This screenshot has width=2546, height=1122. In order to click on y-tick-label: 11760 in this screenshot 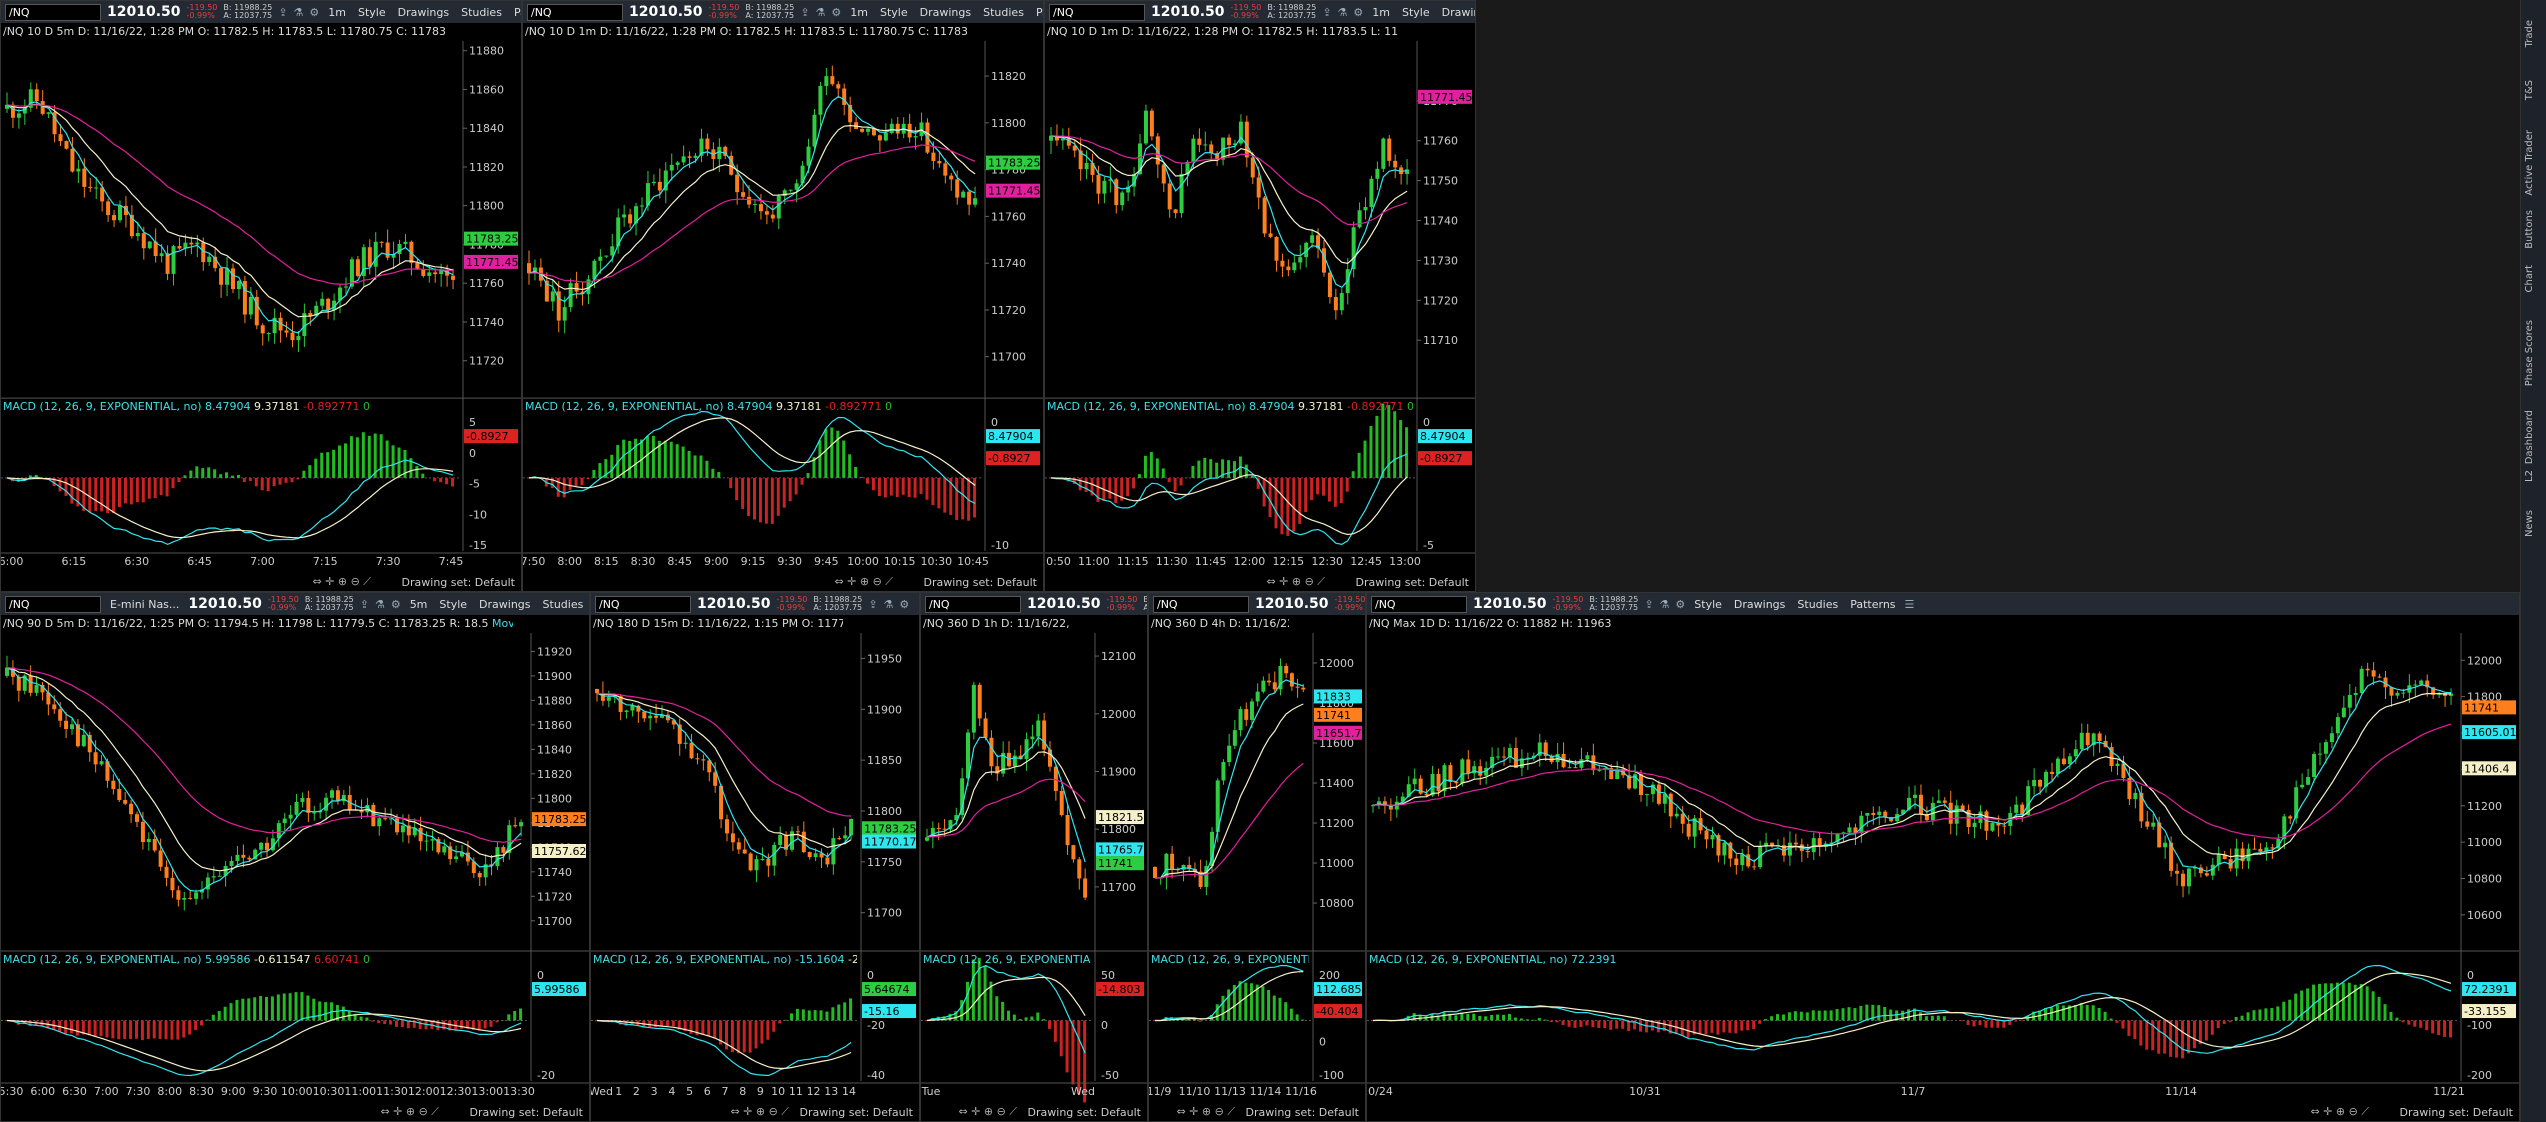, I will do `click(1008, 216)`.